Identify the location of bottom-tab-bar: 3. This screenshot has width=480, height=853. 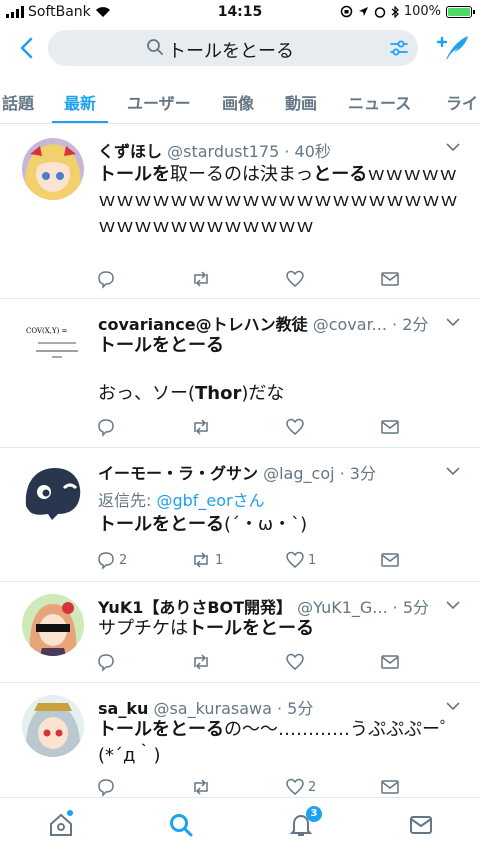
(240, 825).